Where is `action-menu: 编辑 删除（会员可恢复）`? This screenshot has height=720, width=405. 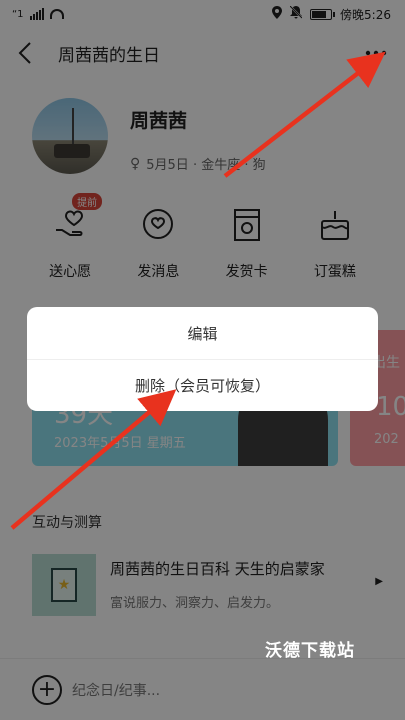
action-menu: 编辑 删除（会员可恢复） is located at coordinates (202, 359).